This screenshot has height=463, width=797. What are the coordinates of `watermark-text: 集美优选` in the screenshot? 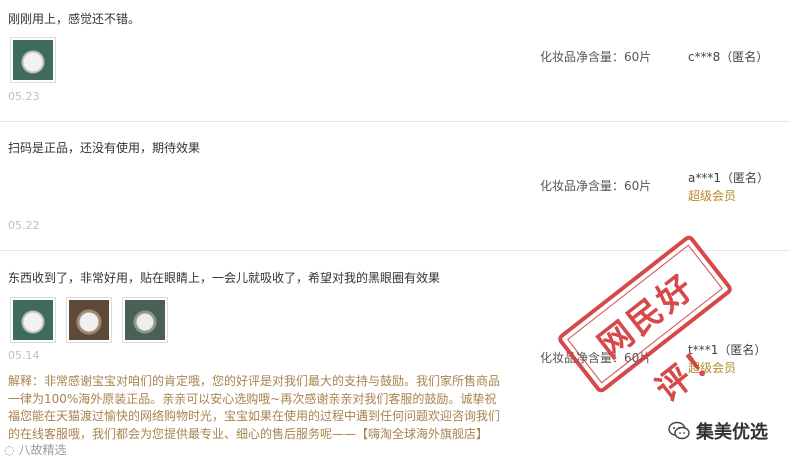 It's located at (732, 432).